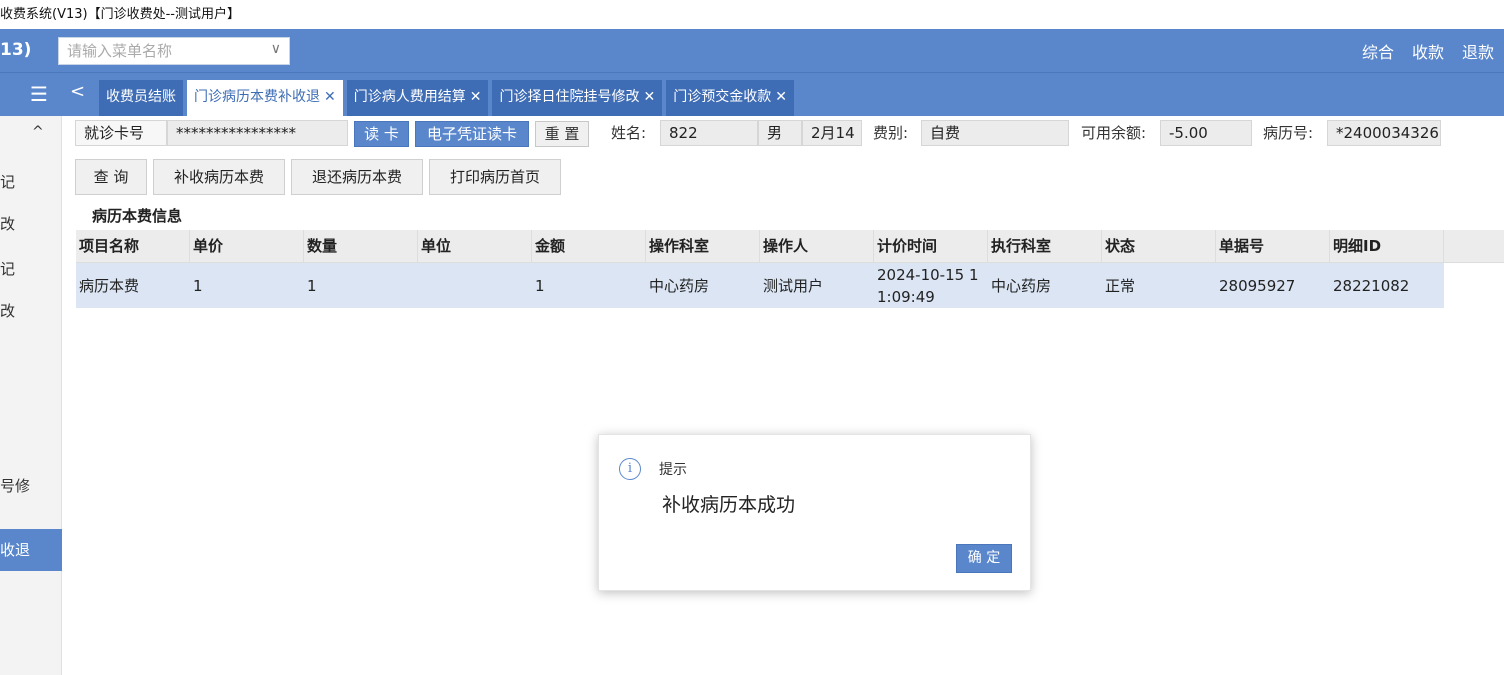 Image resolution: width=1504 pixels, height=675 pixels. What do you see at coordinates (357, 177) in the screenshot?
I see `refund-record-fee-button: 退还病历本费` at bounding box center [357, 177].